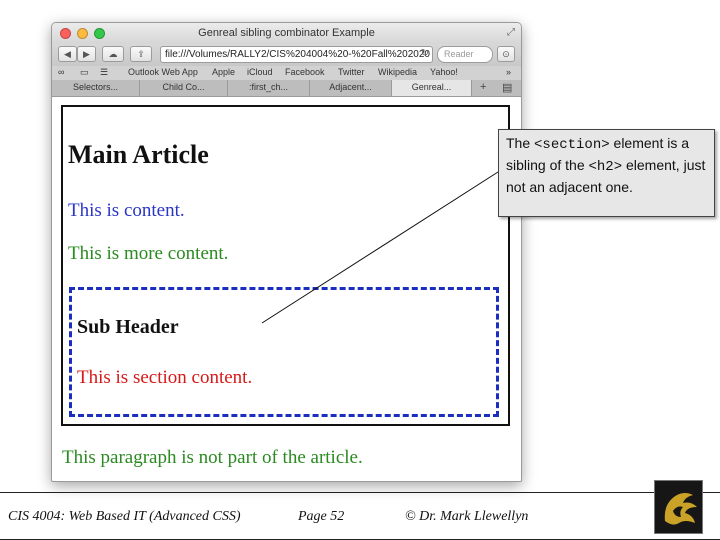  What do you see at coordinates (465, 54) in the screenshot?
I see `reader-button: Reader` at bounding box center [465, 54].